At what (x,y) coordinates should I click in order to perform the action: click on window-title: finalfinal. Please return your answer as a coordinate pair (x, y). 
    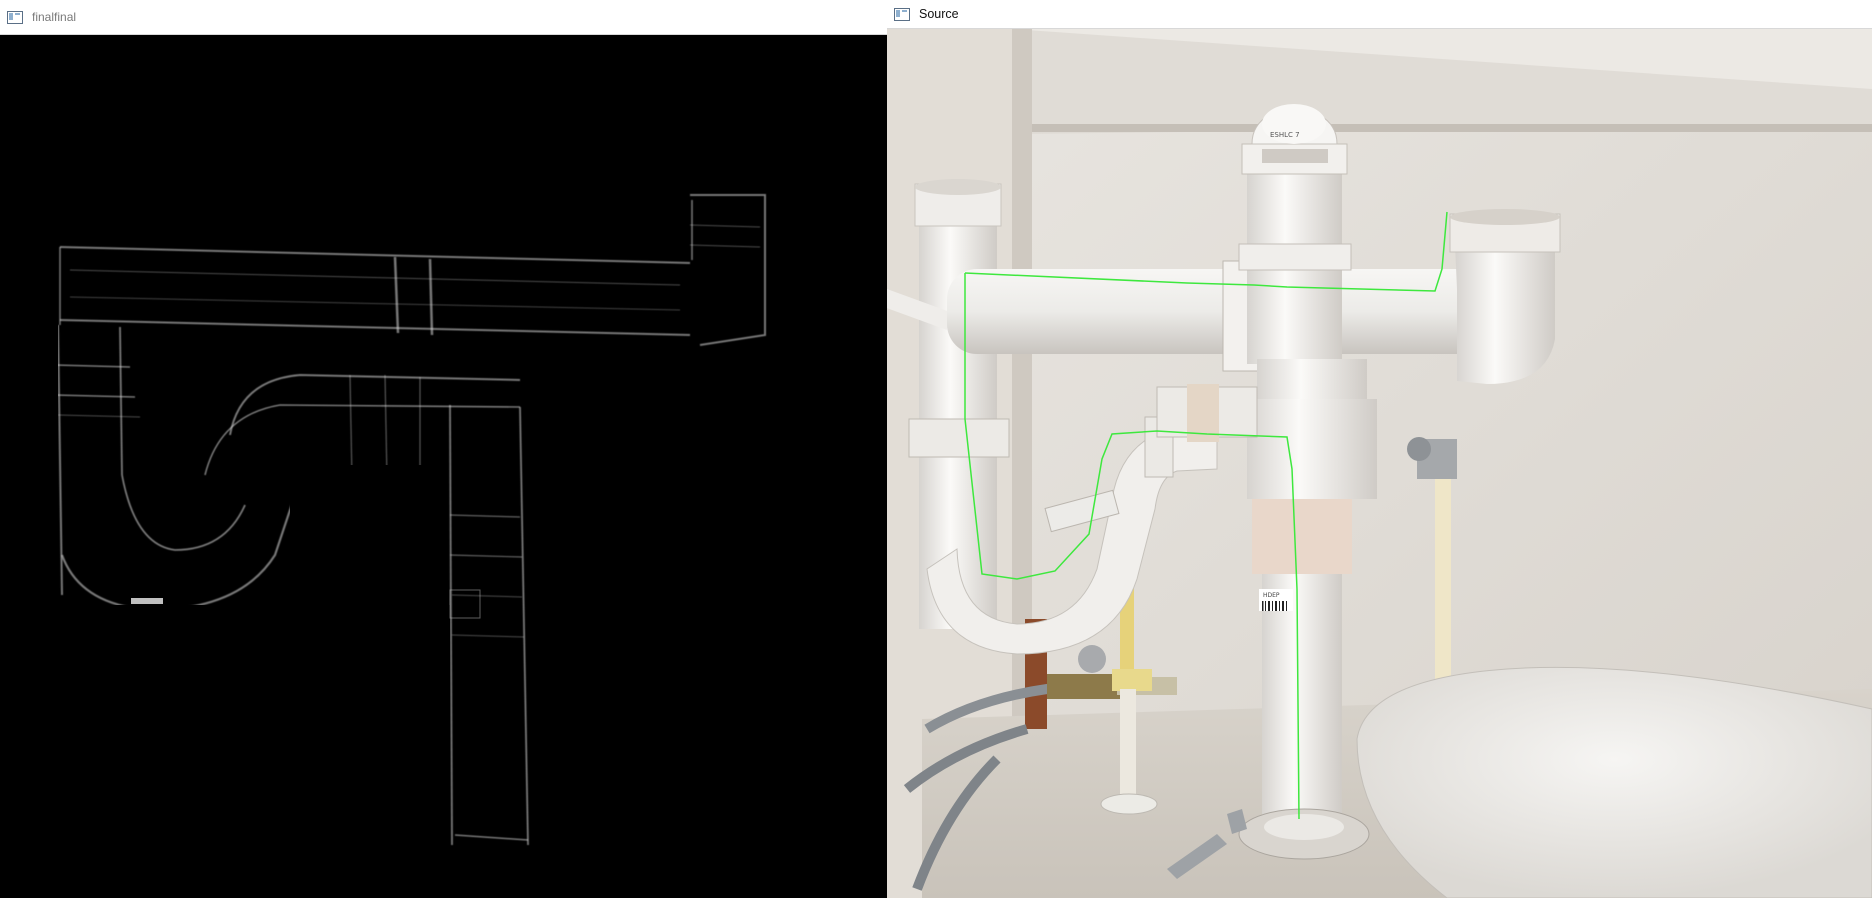
    Looking at the image, I should click on (54, 17).